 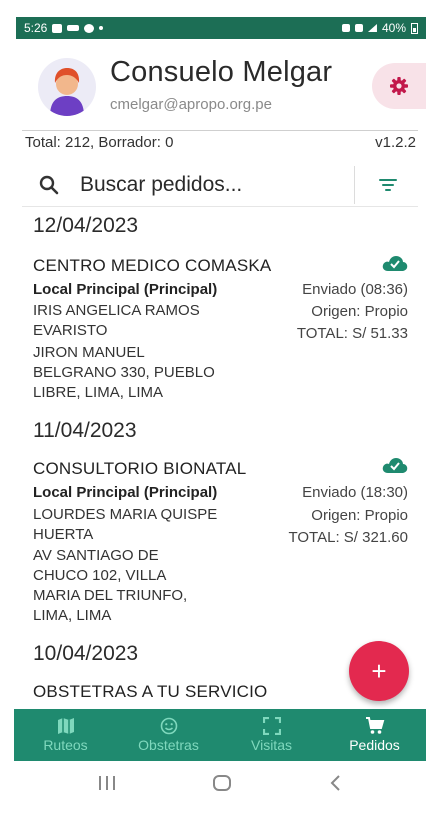 What do you see at coordinates (139, 469) in the screenshot?
I see `order-client: CONSULTORIO BIONATAL` at bounding box center [139, 469].